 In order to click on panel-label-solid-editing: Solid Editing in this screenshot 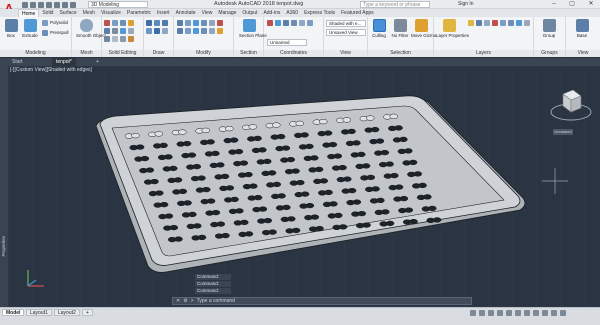, I will do `click(122, 53)`.